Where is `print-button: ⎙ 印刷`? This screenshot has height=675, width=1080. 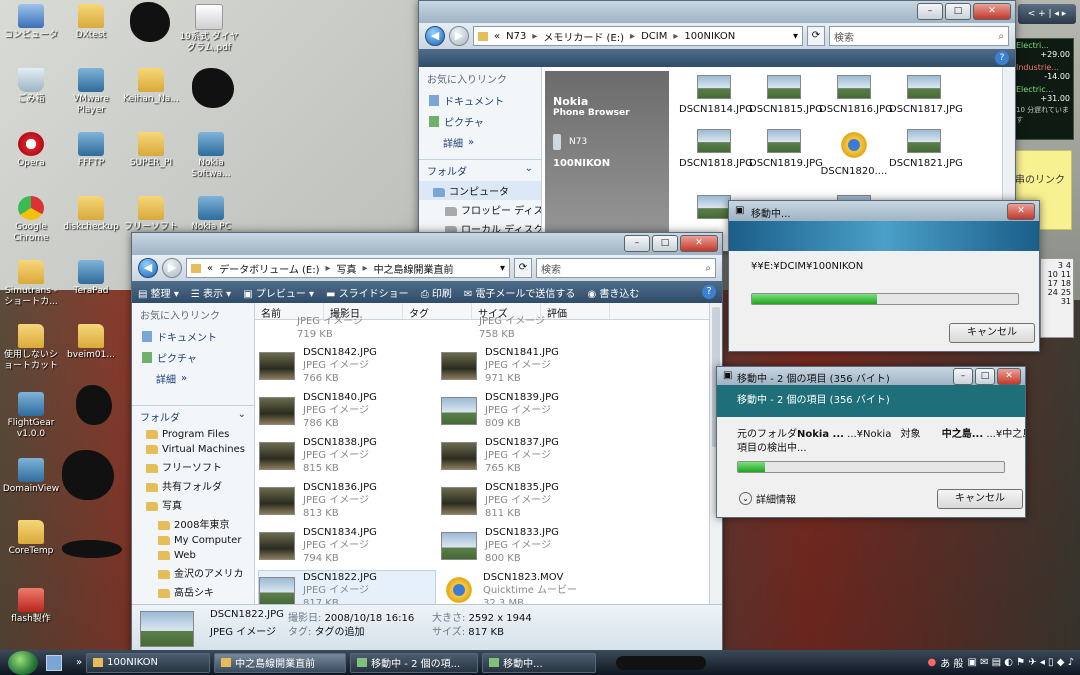 print-button: ⎙ 印刷 is located at coordinates (436, 292).